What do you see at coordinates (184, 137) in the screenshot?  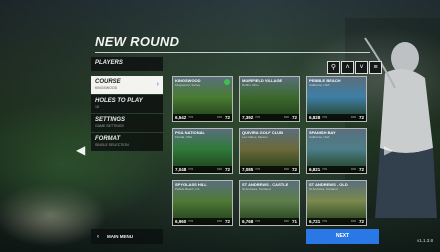 I see `course-location: Florida, USA` at bounding box center [184, 137].